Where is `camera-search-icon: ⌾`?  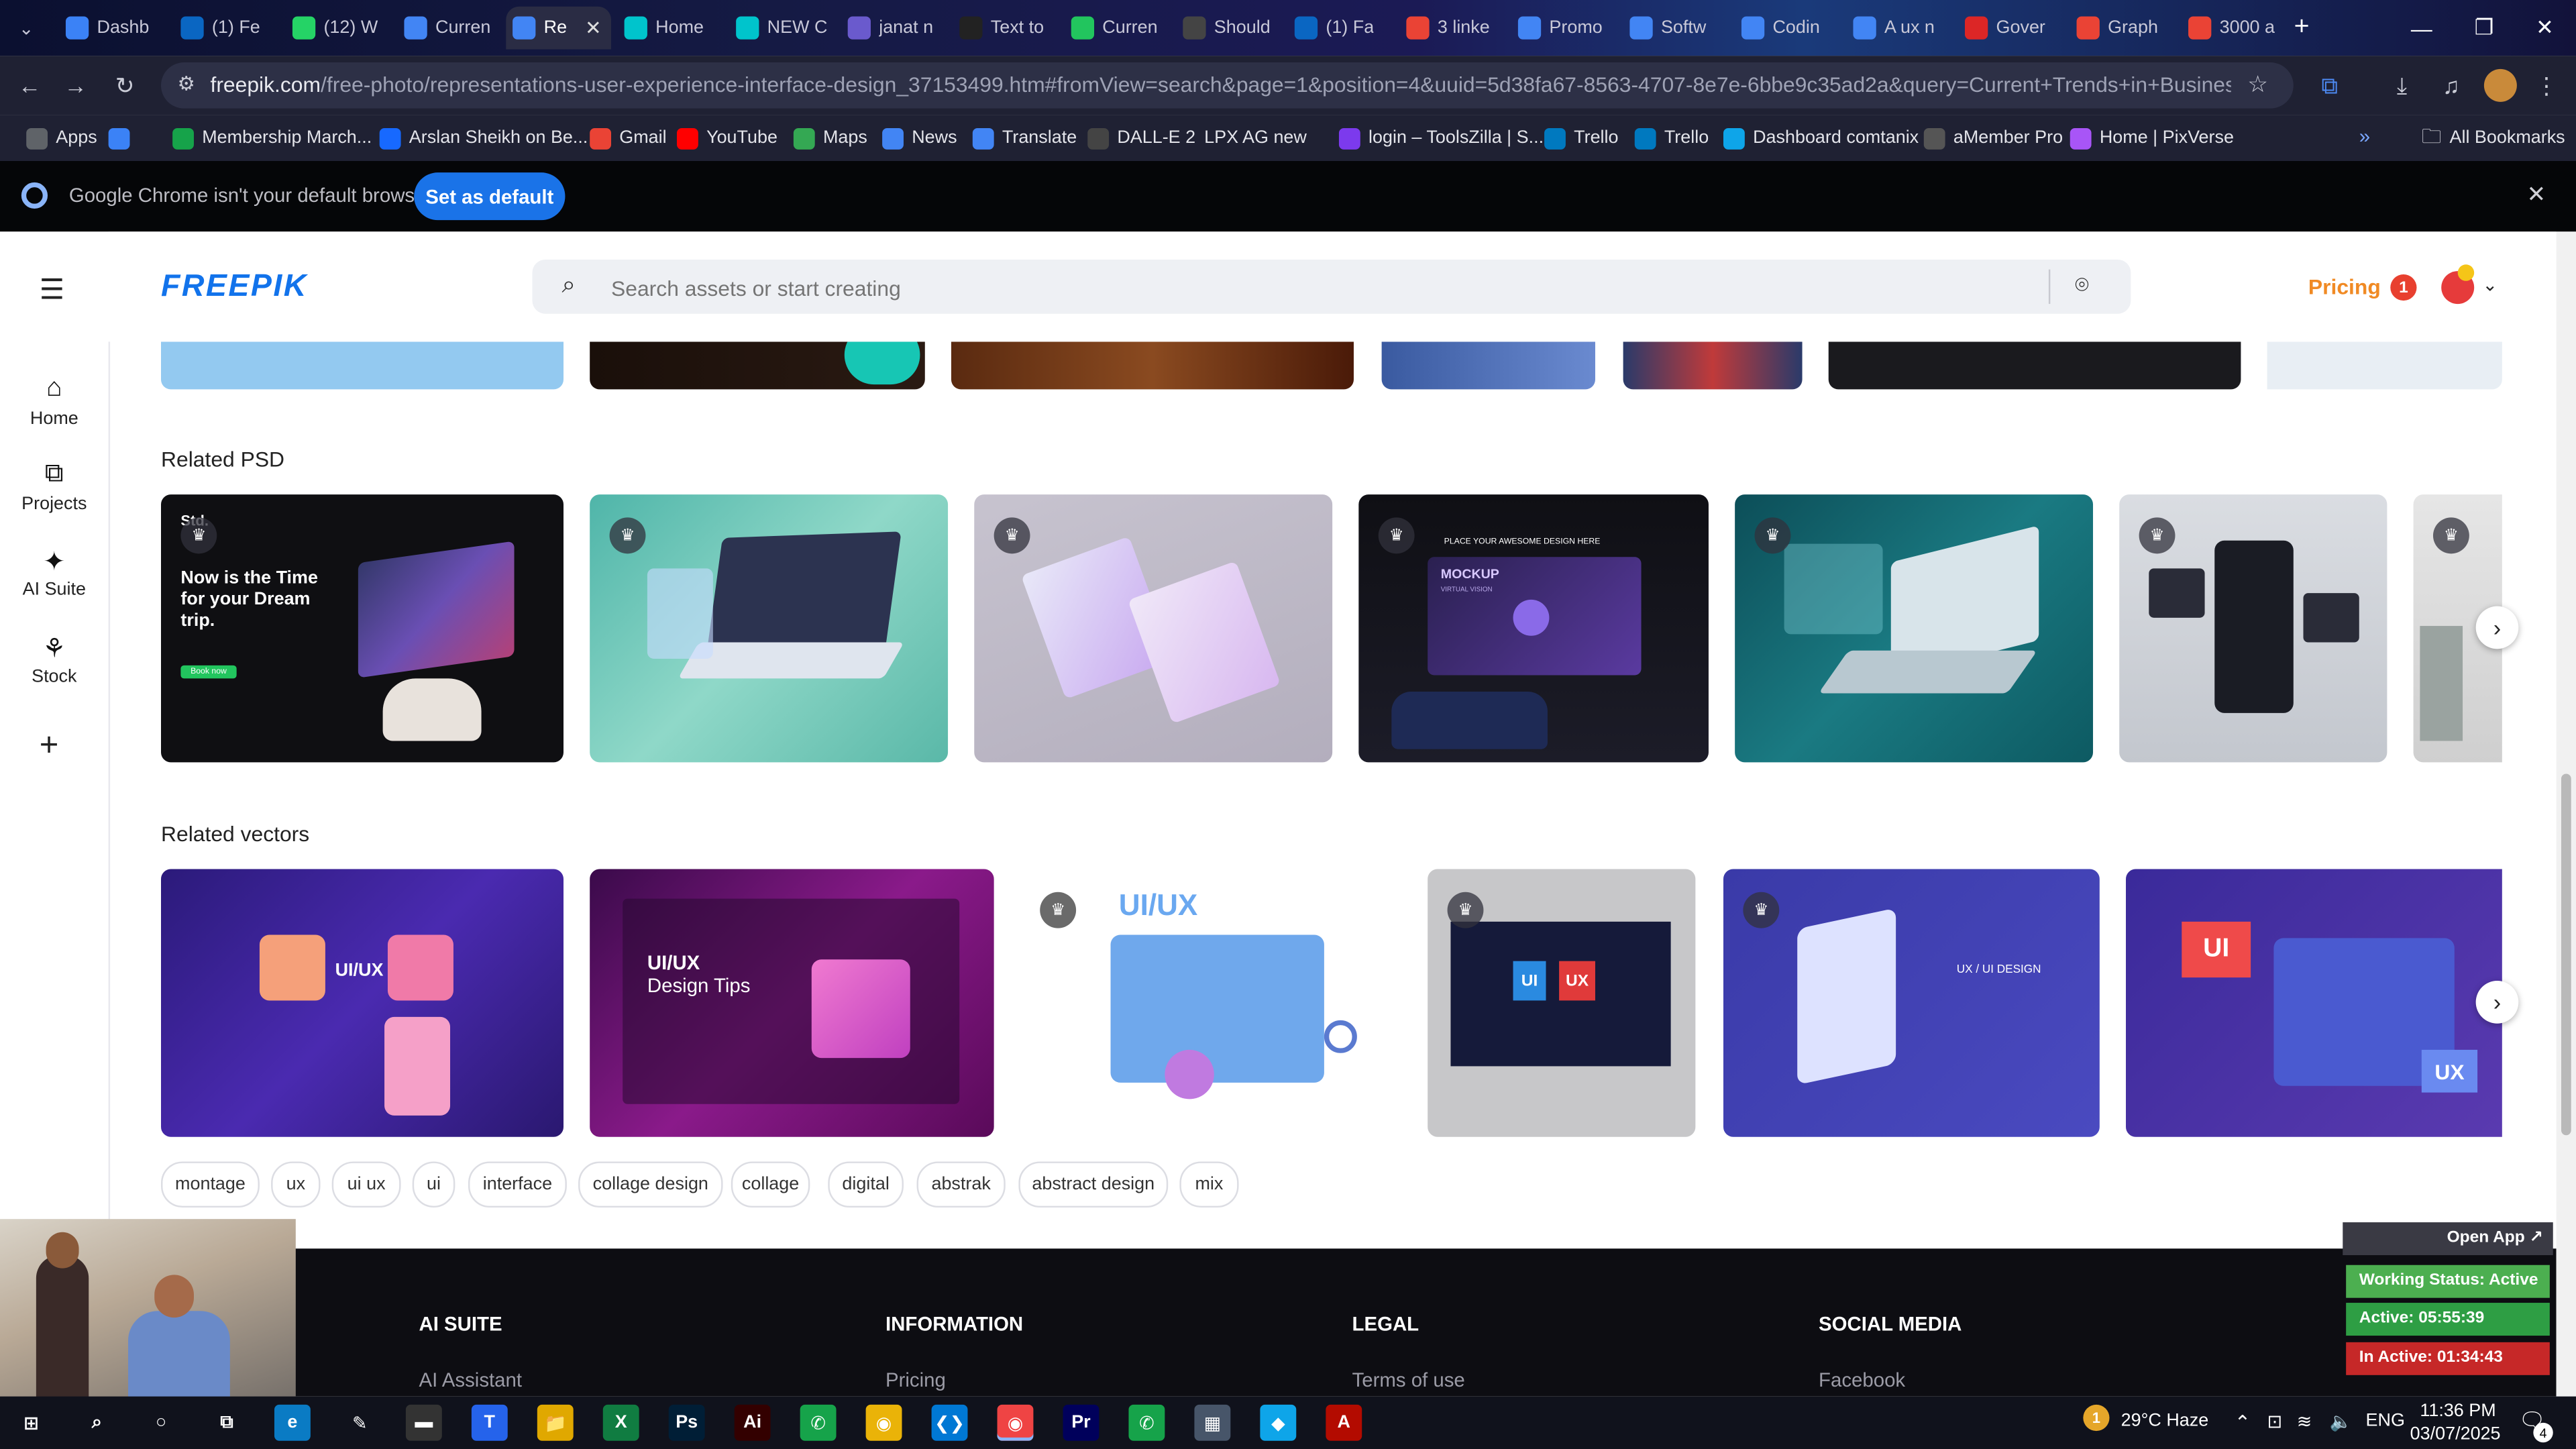 camera-search-icon: ⌾ is located at coordinates (2082, 285).